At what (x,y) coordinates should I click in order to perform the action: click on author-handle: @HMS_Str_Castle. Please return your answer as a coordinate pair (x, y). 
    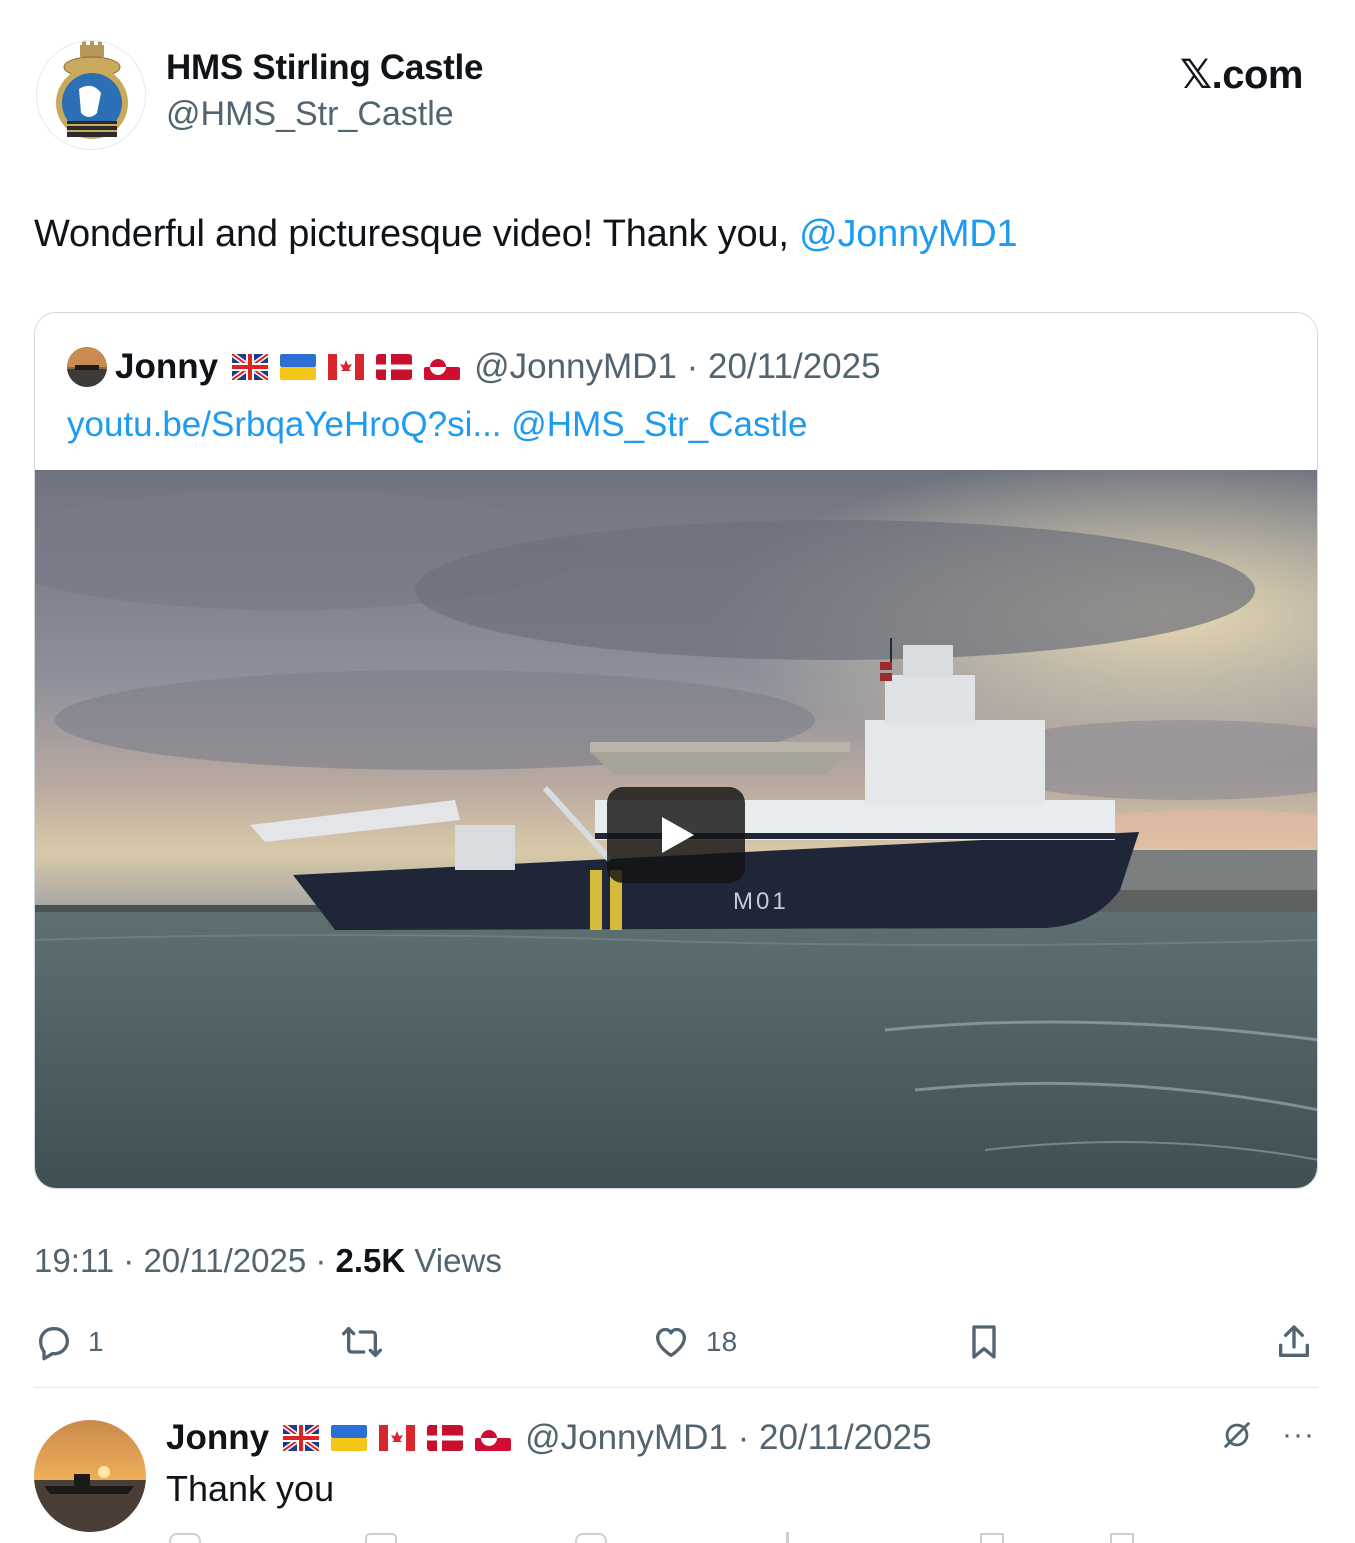
    Looking at the image, I should click on (310, 114).